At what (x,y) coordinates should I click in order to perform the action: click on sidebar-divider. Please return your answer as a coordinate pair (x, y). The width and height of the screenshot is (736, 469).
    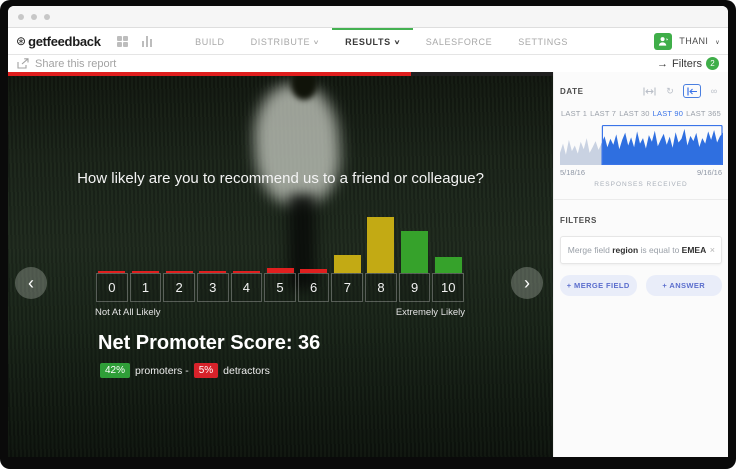
    Looking at the image, I should click on (641, 199).